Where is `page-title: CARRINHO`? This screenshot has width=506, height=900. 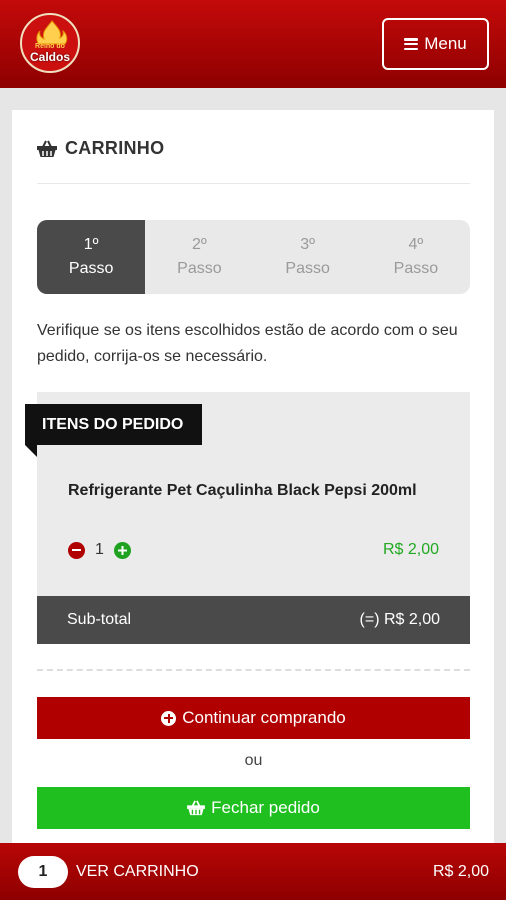
page-title: CARRINHO is located at coordinates (100, 148).